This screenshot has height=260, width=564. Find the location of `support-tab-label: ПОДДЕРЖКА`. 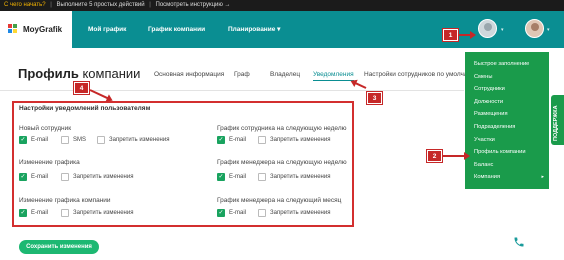

support-tab-label: ПОДДЕРЖКА is located at coordinates (556, 123).